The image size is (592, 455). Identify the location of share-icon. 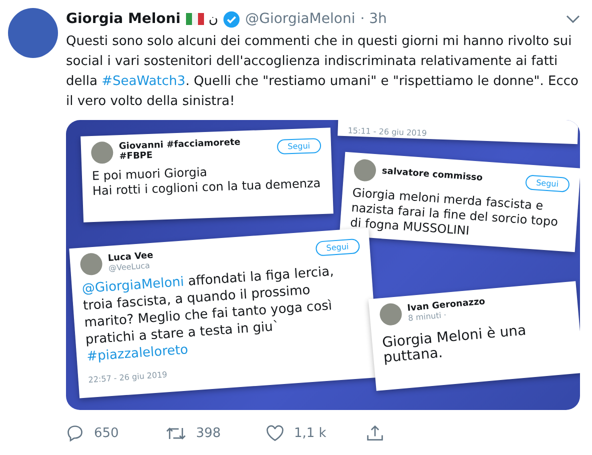
(375, 433).